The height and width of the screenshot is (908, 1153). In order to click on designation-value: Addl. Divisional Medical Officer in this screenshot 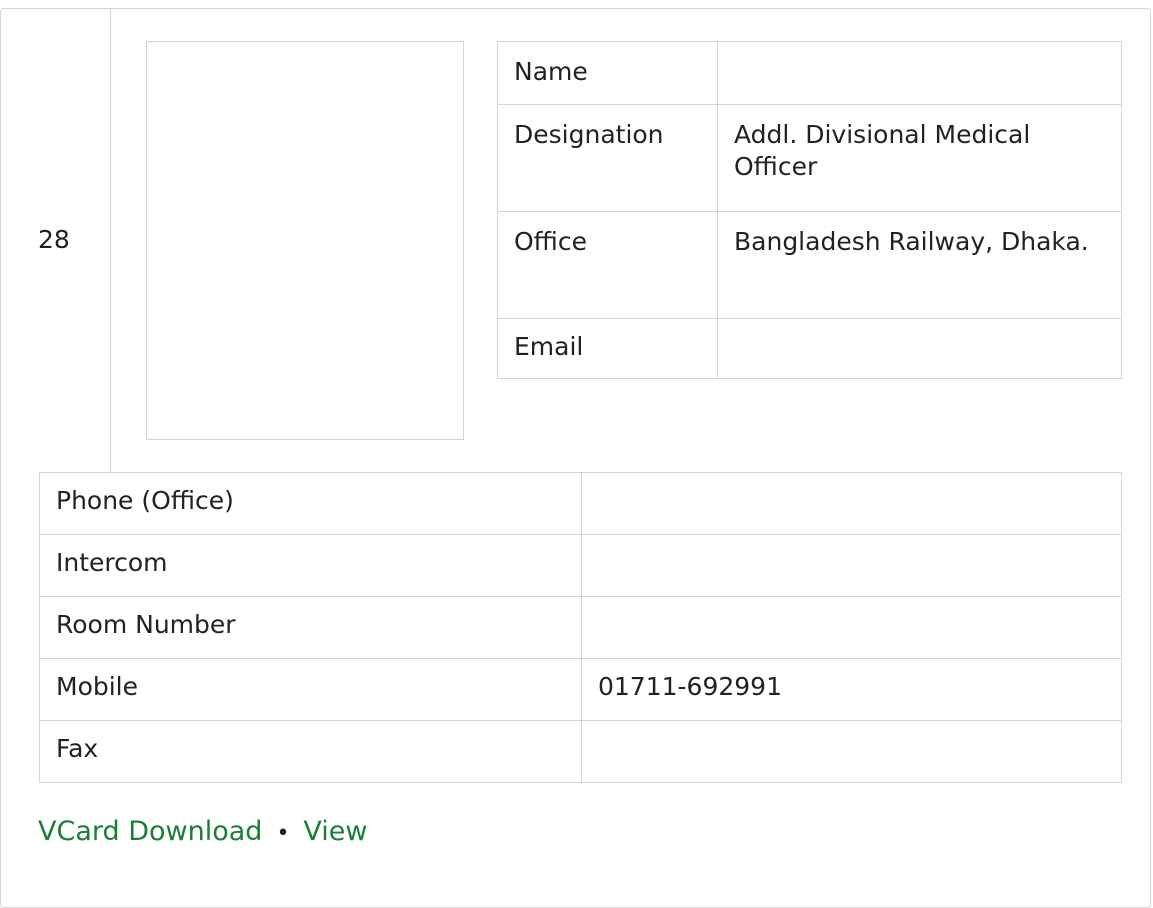, I will do `click(919, 158)`.